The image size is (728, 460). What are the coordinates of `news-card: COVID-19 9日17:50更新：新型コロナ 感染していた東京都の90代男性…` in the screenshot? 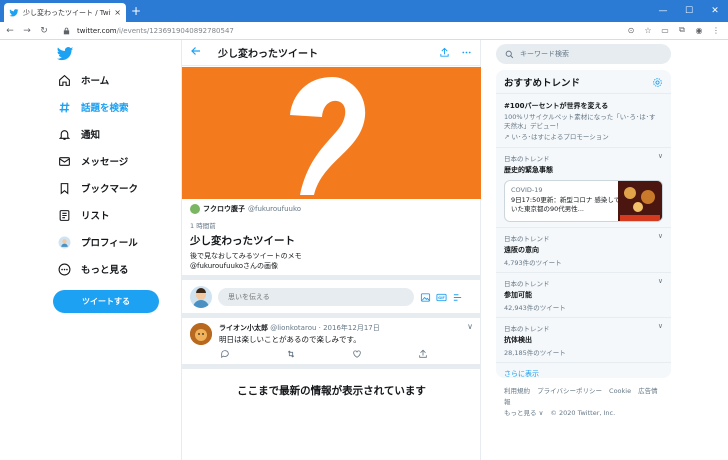 It's located at (583, 201).